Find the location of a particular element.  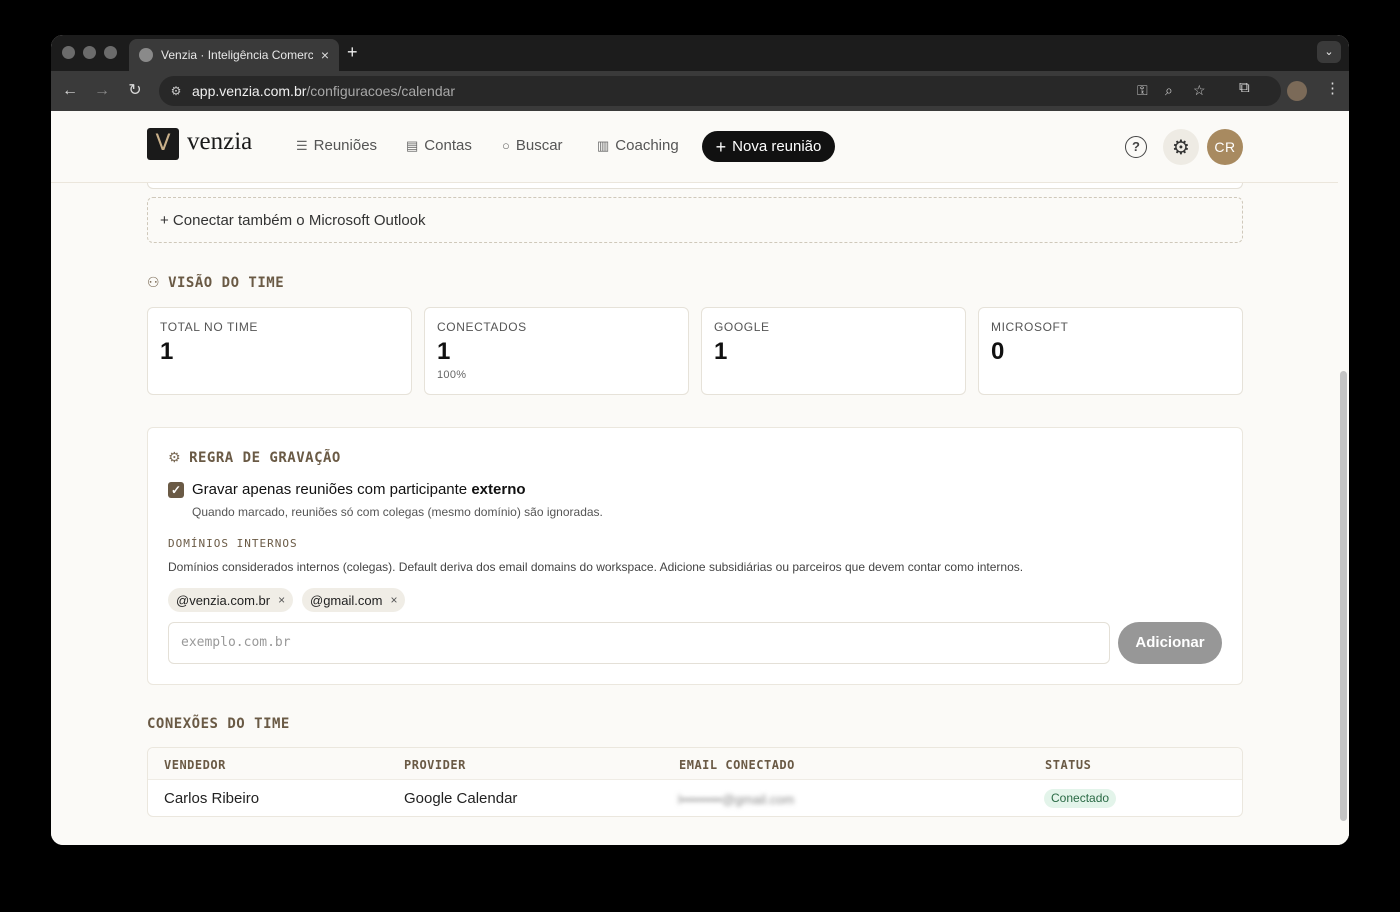

stat-sub: 100% is located at coordinates (452, 375).